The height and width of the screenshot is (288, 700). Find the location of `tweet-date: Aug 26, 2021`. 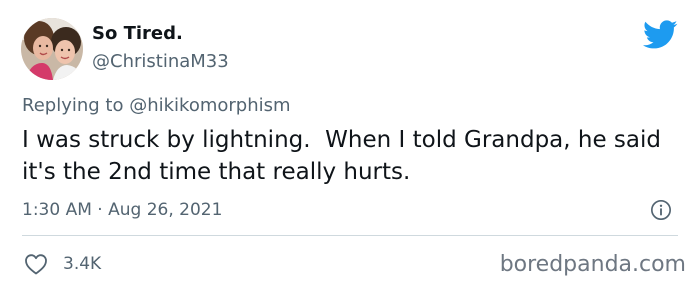

tweet-date: Aug 26, 2021 is located at coordinates (165, 210).